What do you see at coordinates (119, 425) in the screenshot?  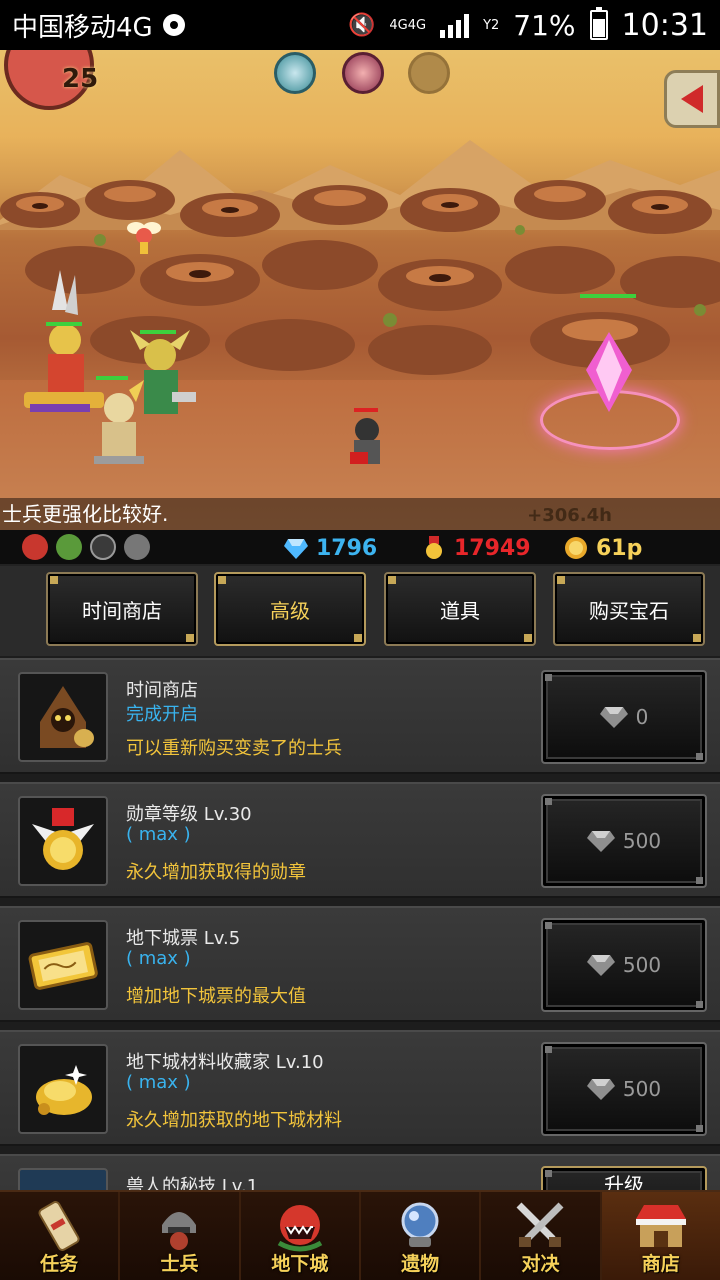 I see `allied-soldier` at bounding box center [119, 425].